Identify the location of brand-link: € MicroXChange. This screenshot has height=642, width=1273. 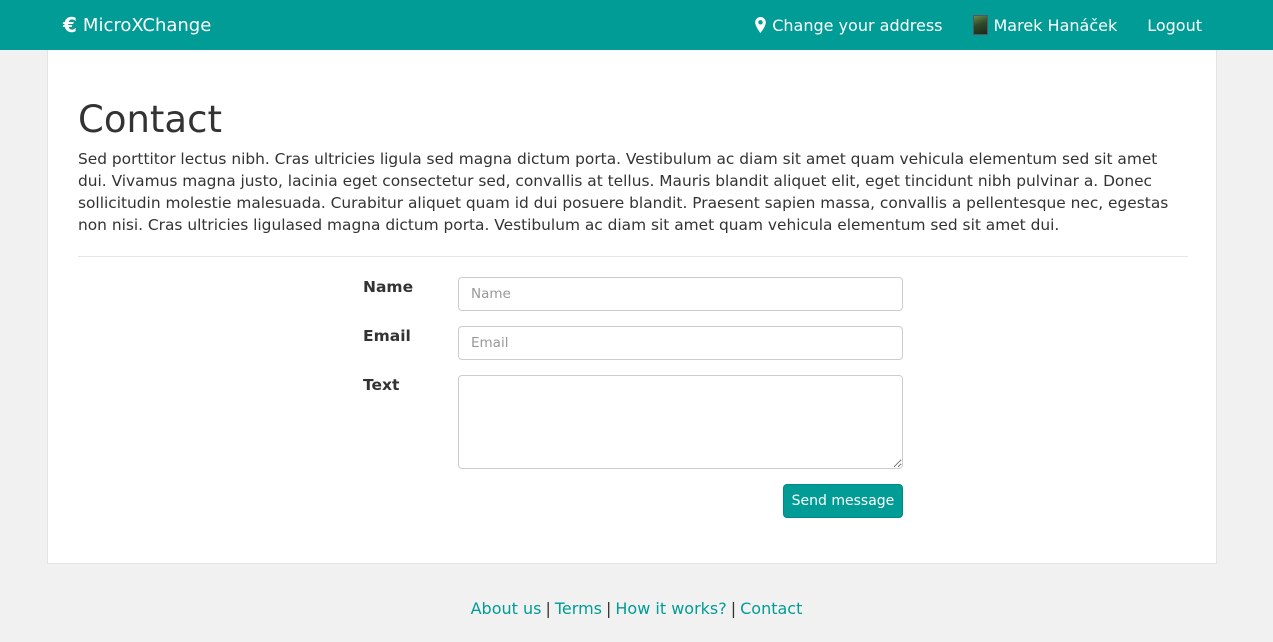
(137, 25).